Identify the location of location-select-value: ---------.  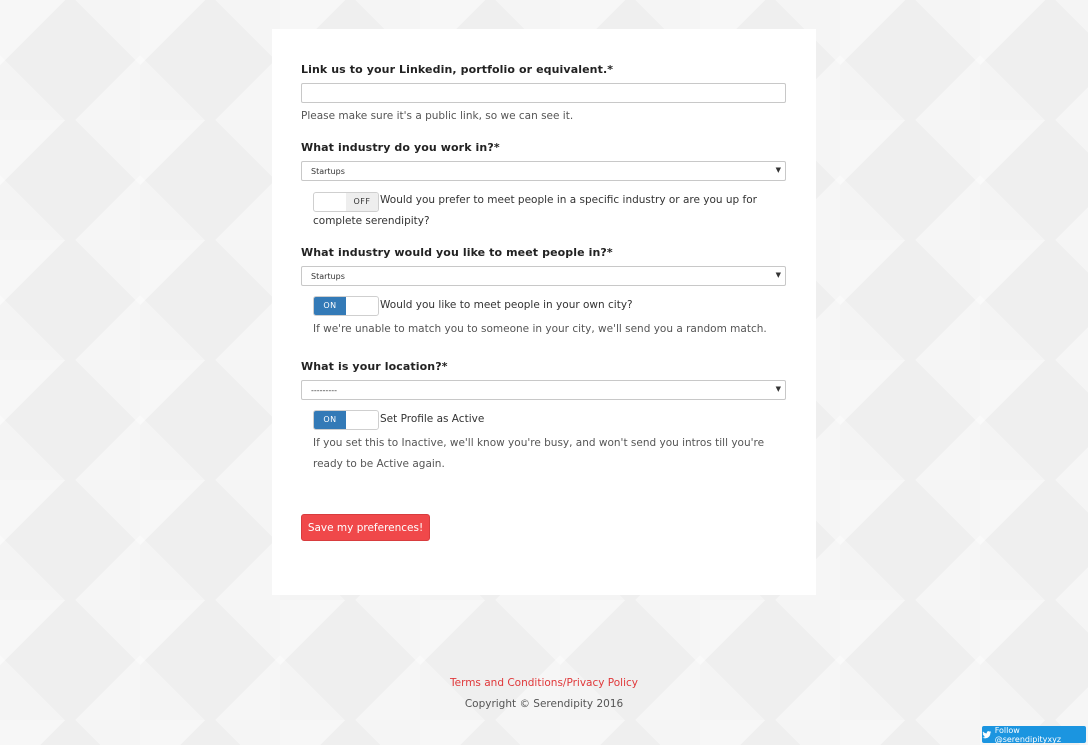
(324, 390).